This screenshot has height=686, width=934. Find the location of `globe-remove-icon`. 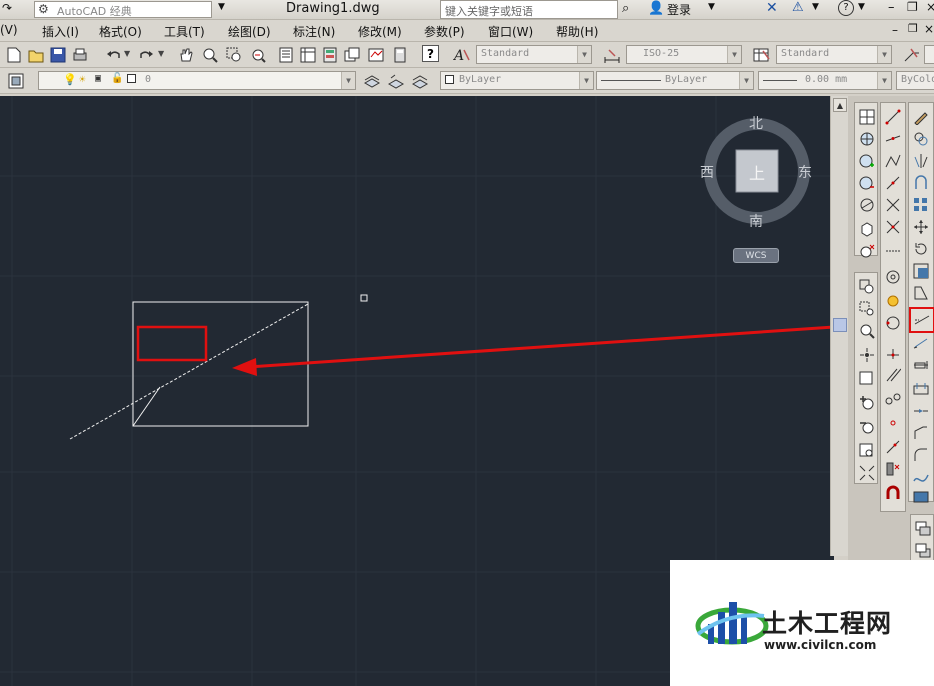

globe-remove-icon is located at coordinates (867, 183).